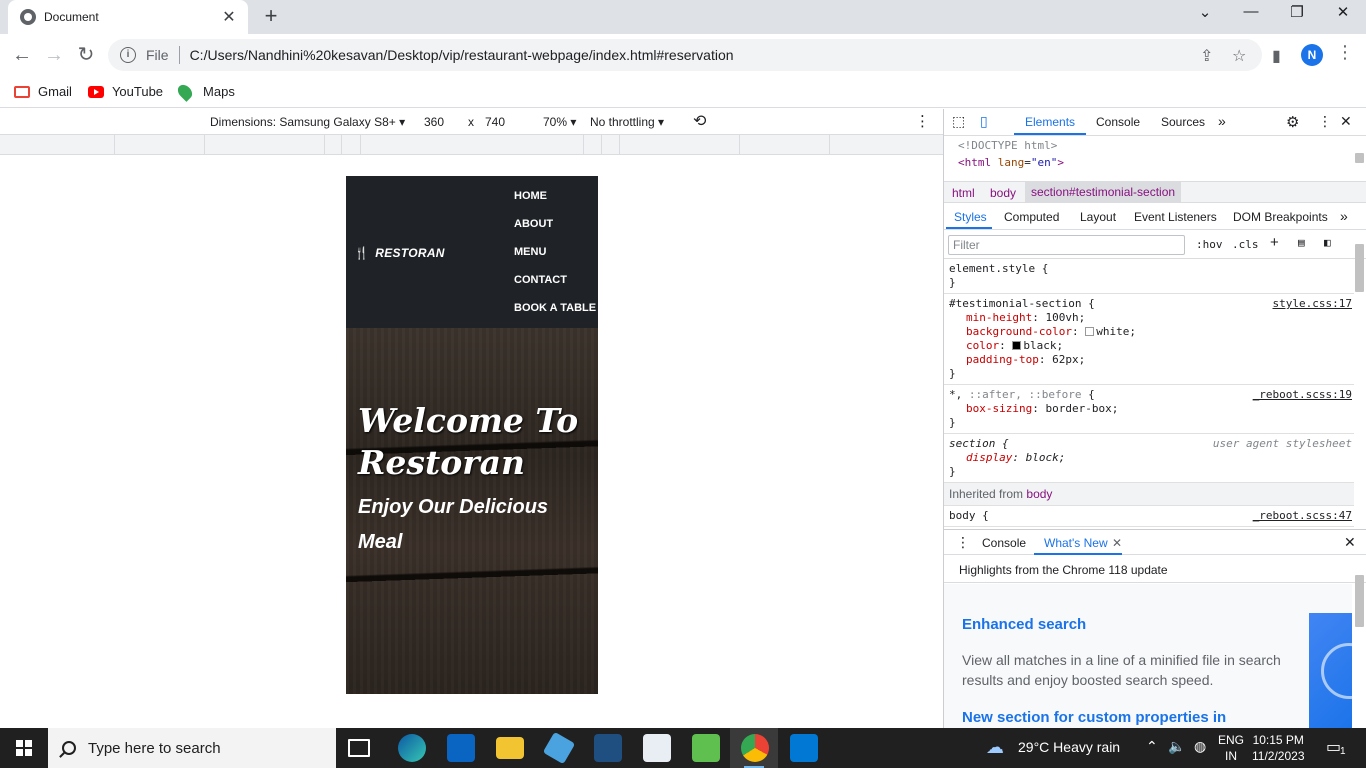 This screenshot has width=1366, height=768. Describe the element at coordinates (1302, 515) in the screenshot. I see `source-link: _reboot.scss:47` at that location.